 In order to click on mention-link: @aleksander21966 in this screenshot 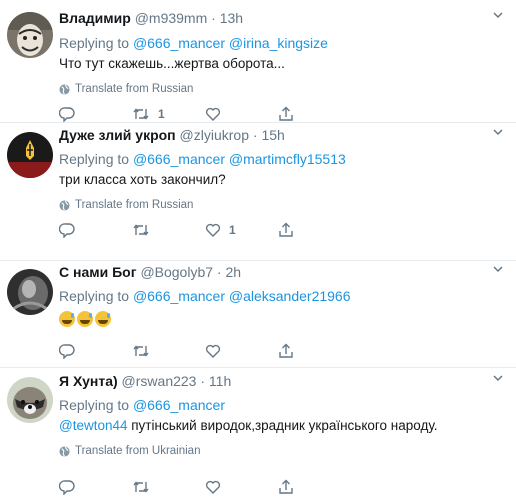, I will do `click(290, 296)`.